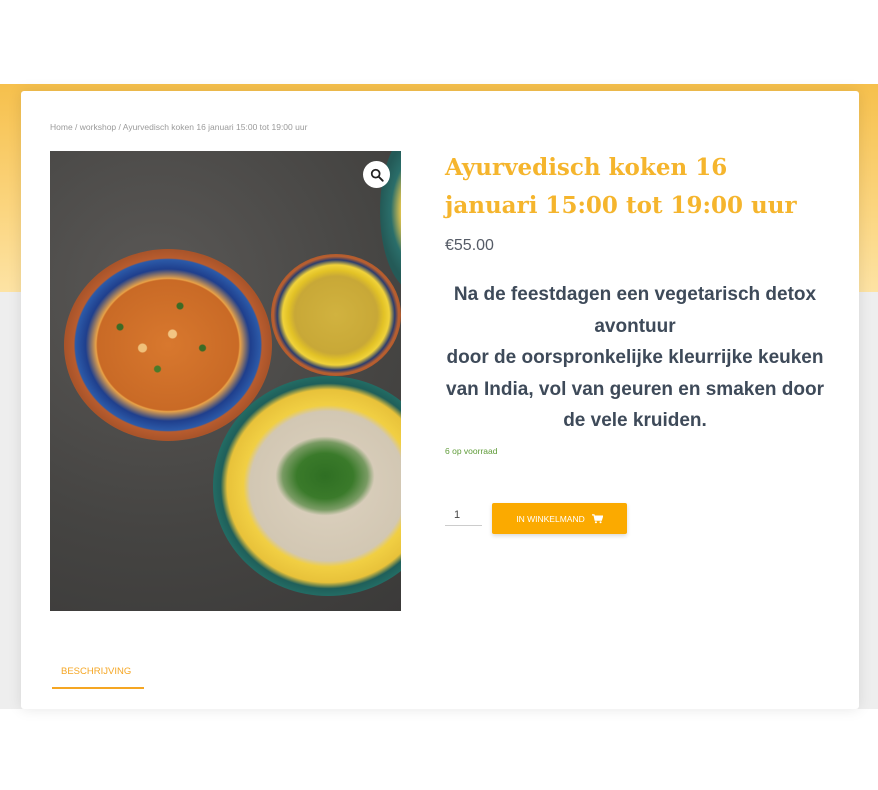 The width and height of the screenshot is (878, 790). I want to click on zoom-button, so click(376, 174).